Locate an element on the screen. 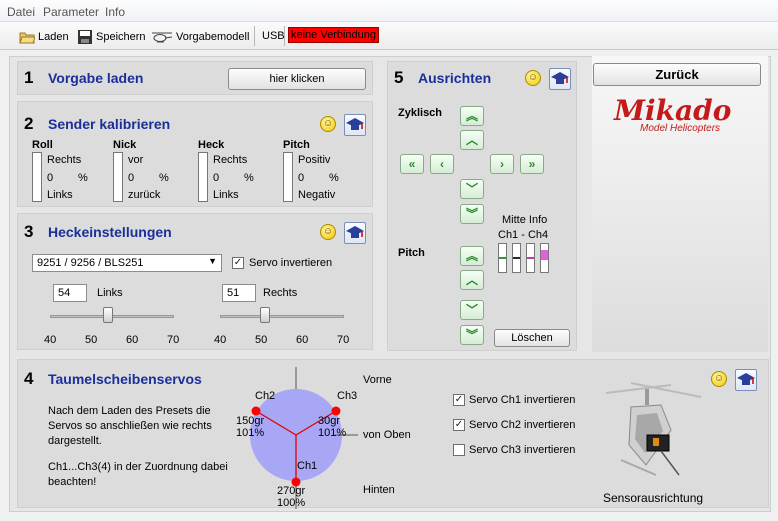  heck-bottom: Links is located at coordinates (226, 195).